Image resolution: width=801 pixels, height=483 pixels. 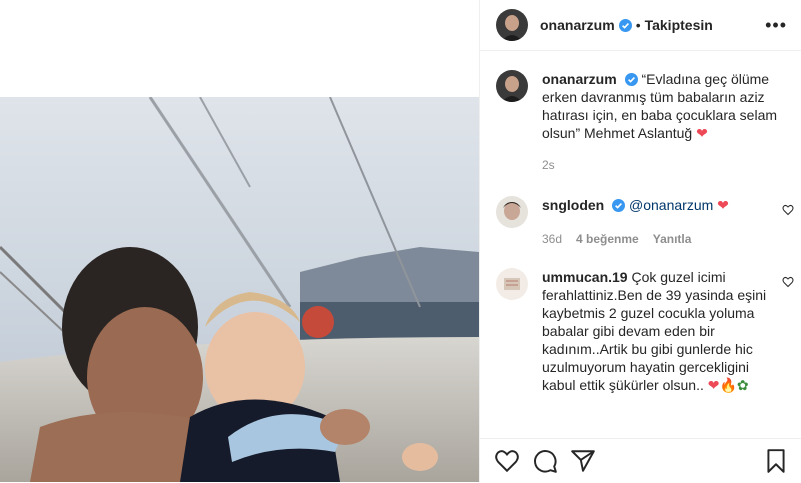 What do you see at coordinates (671, 205) in the screenshot?
I see `comment-mention: @onanarzum` at bounding box center [671, 205].